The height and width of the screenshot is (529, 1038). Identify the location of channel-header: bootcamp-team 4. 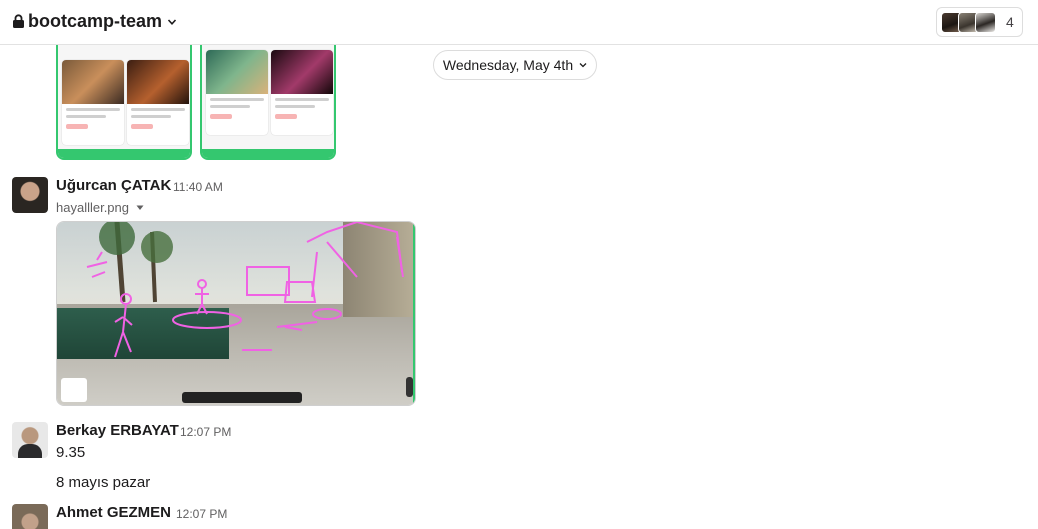
(519, 22).